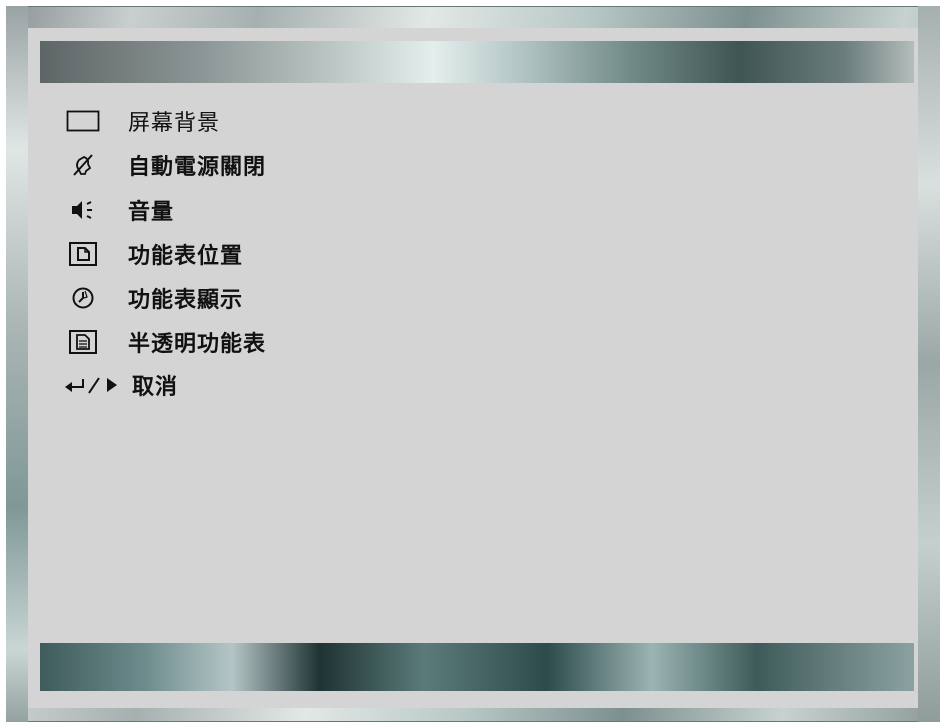  I want to click on menu-item-menu-position: 功能表位置, so click(192, 254).